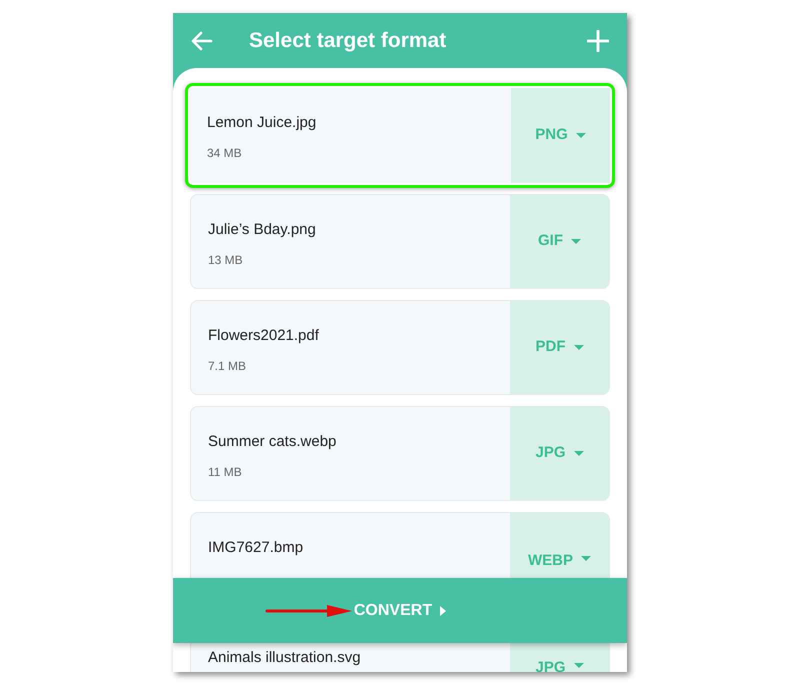 Image resolution: width=800 pixels, height=685 pixels. What do you see at coordinates (347, 41) in the screenshot?
I see `screen-title: Select target format` at bounding box center [347, 41].